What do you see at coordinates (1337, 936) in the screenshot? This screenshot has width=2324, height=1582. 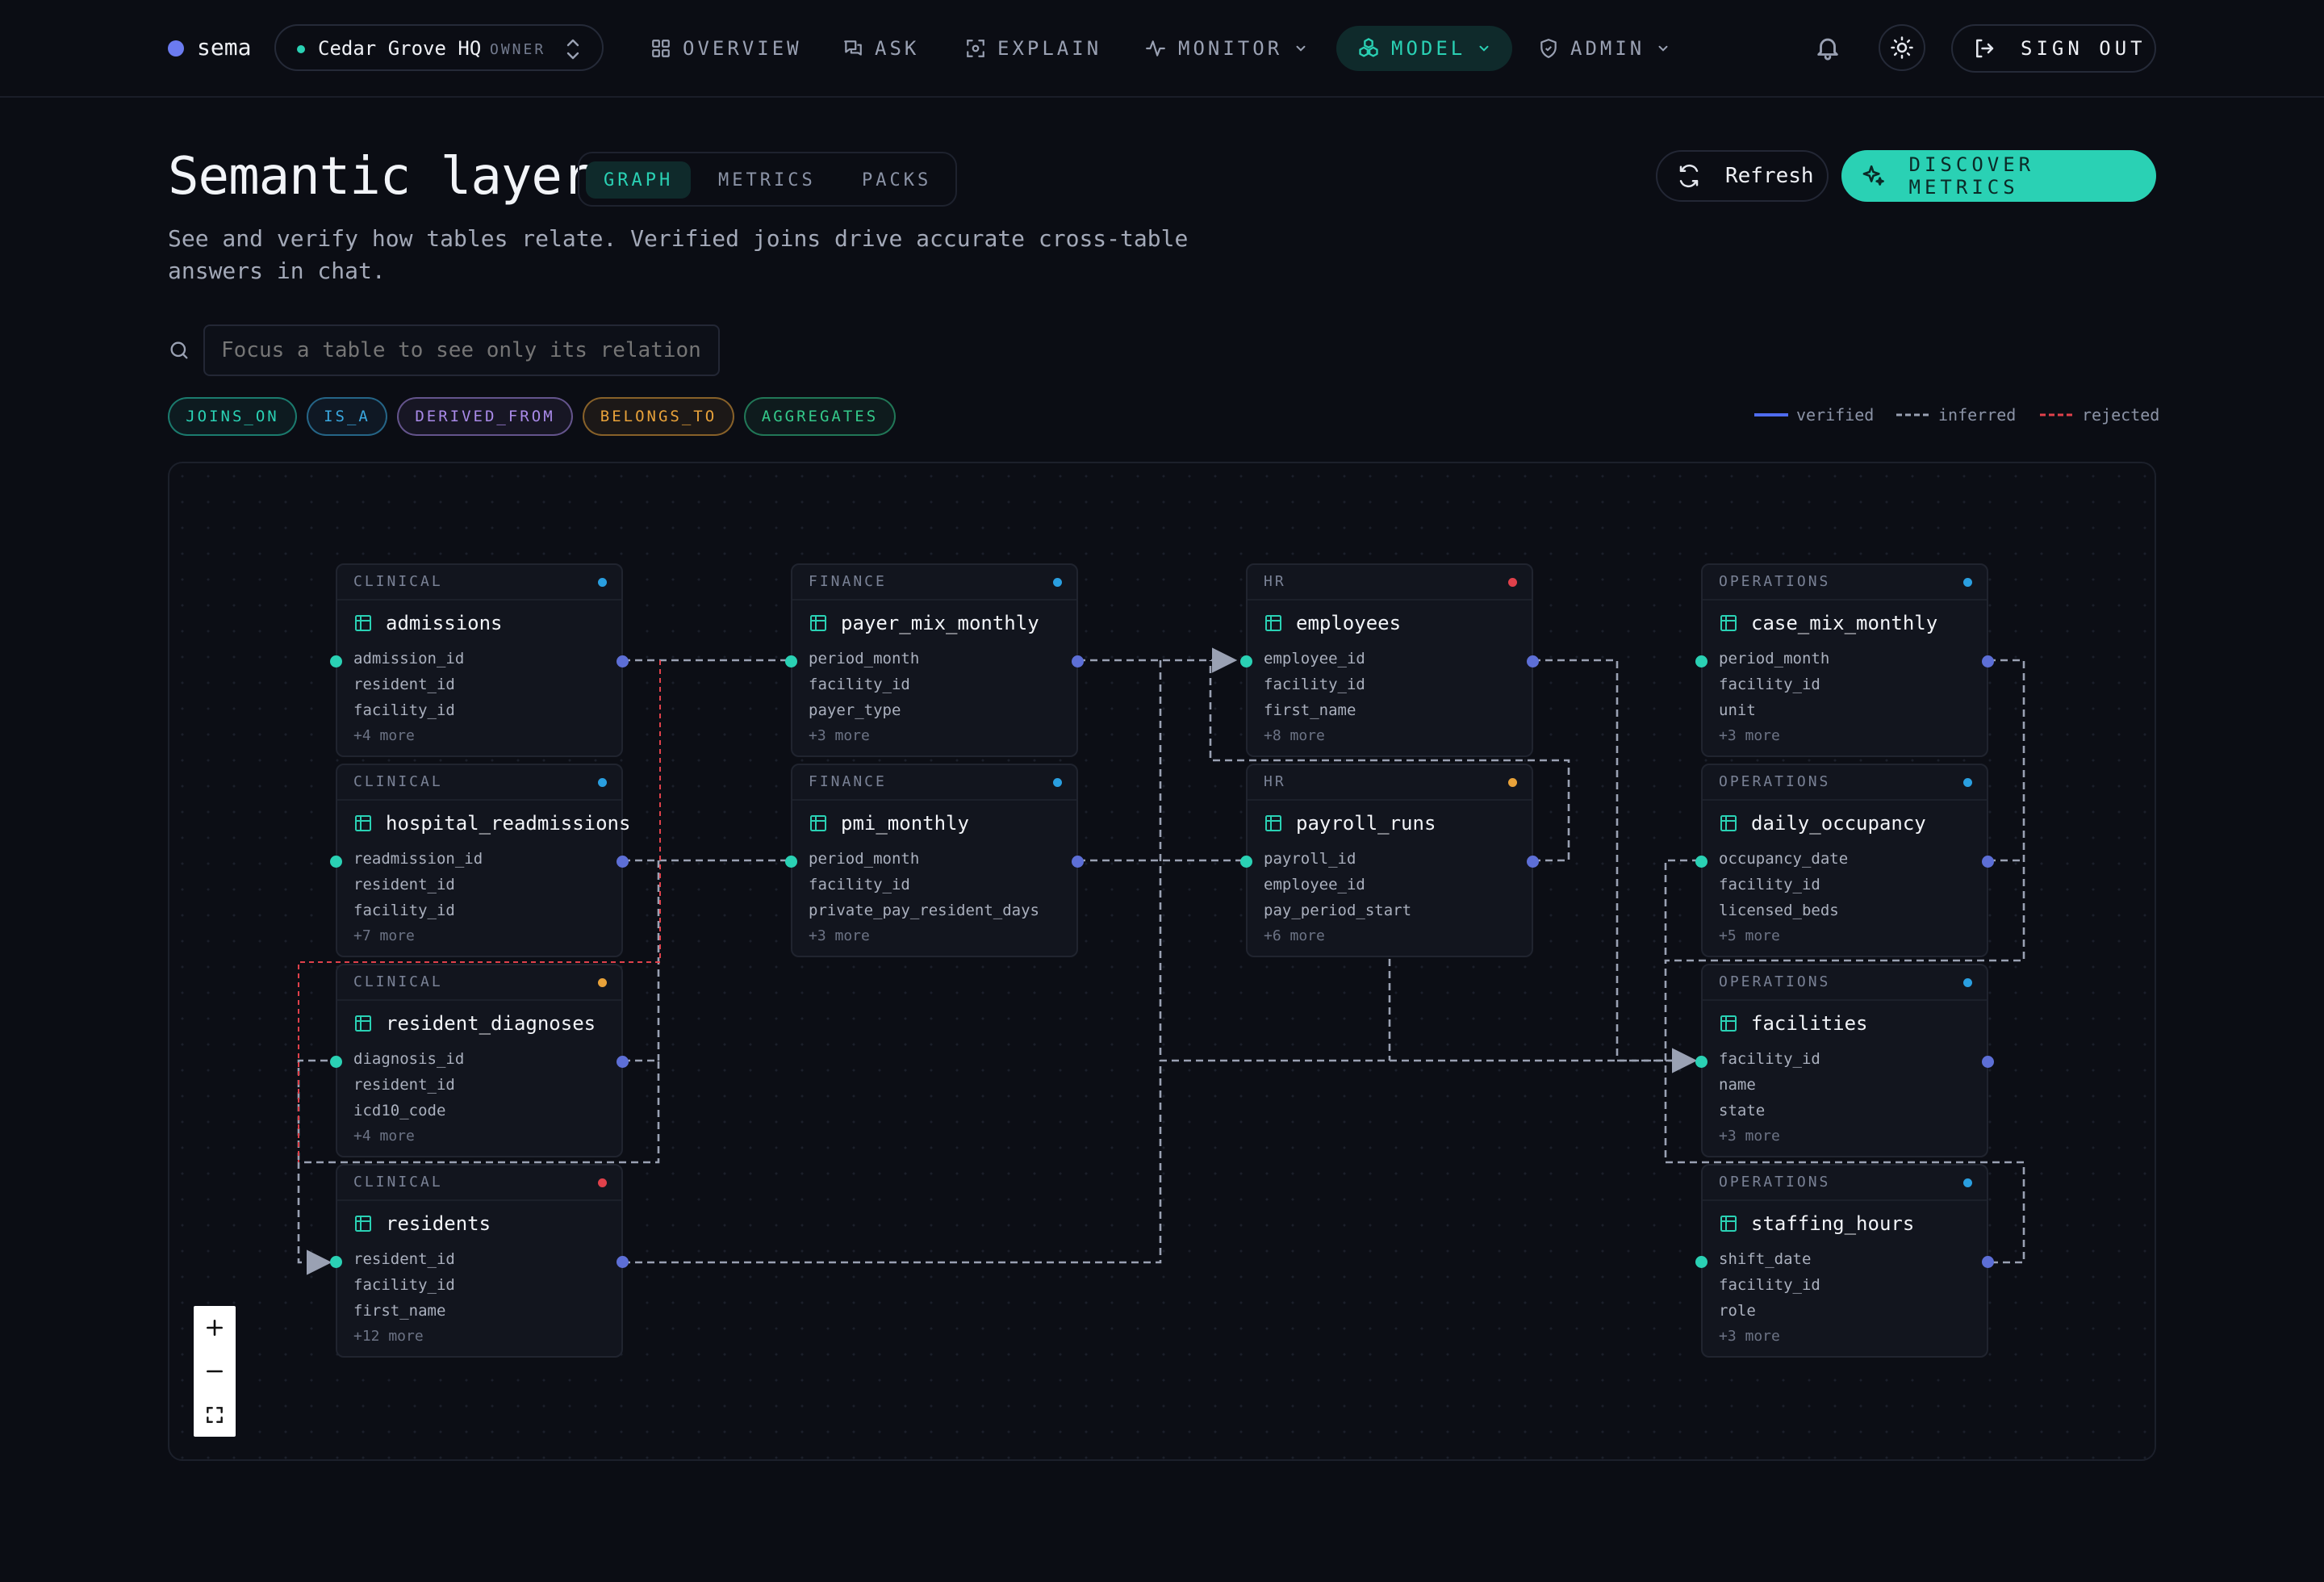 I see `more-fields-link: +6 more` at bounding box center [1337, 936].